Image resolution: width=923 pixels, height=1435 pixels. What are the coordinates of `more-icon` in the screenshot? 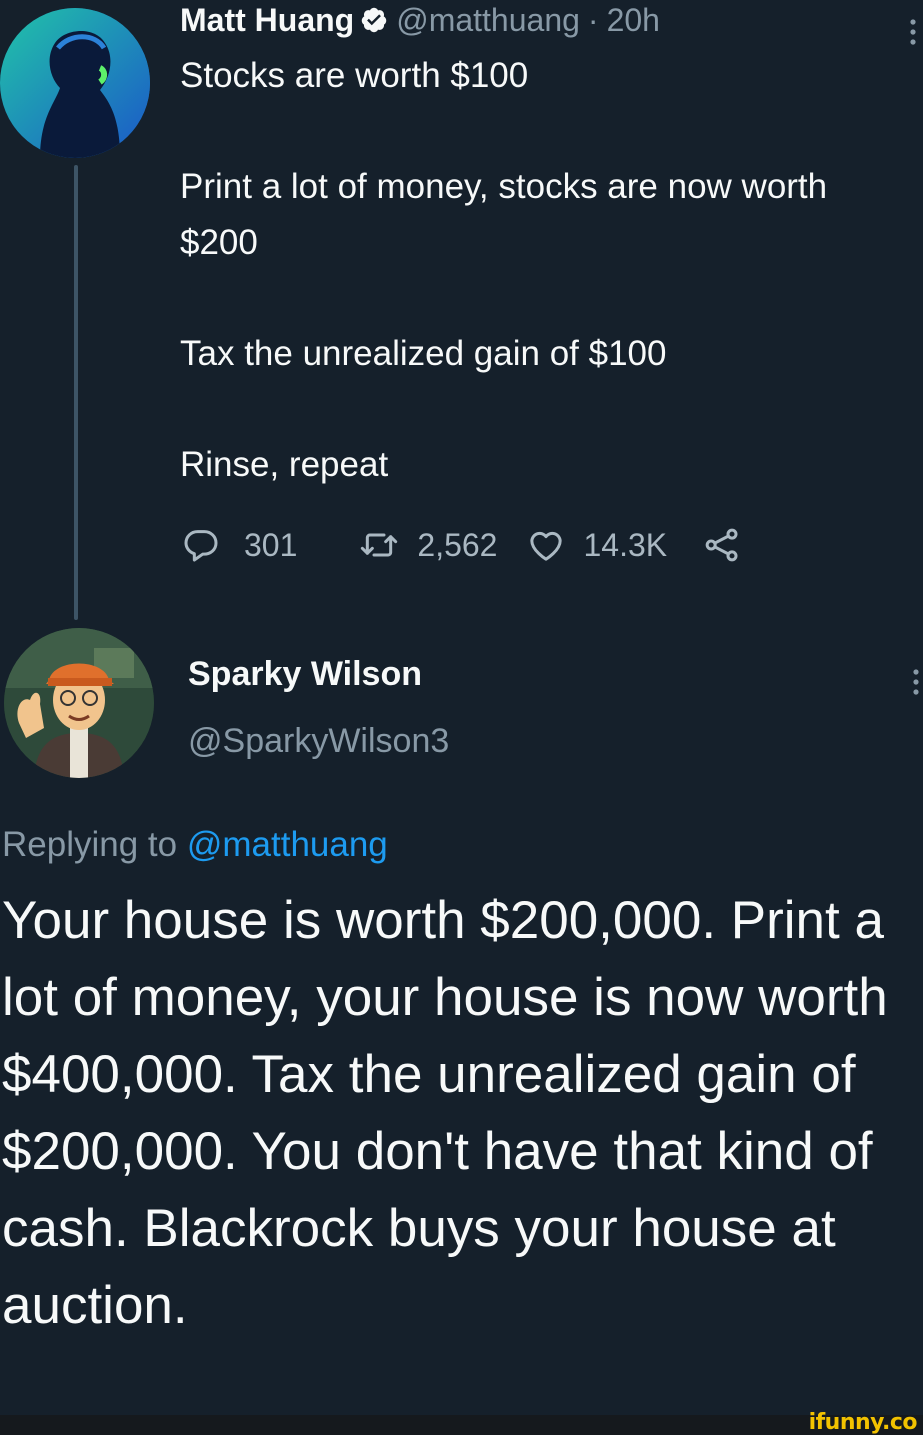 It's located at (913, 33).